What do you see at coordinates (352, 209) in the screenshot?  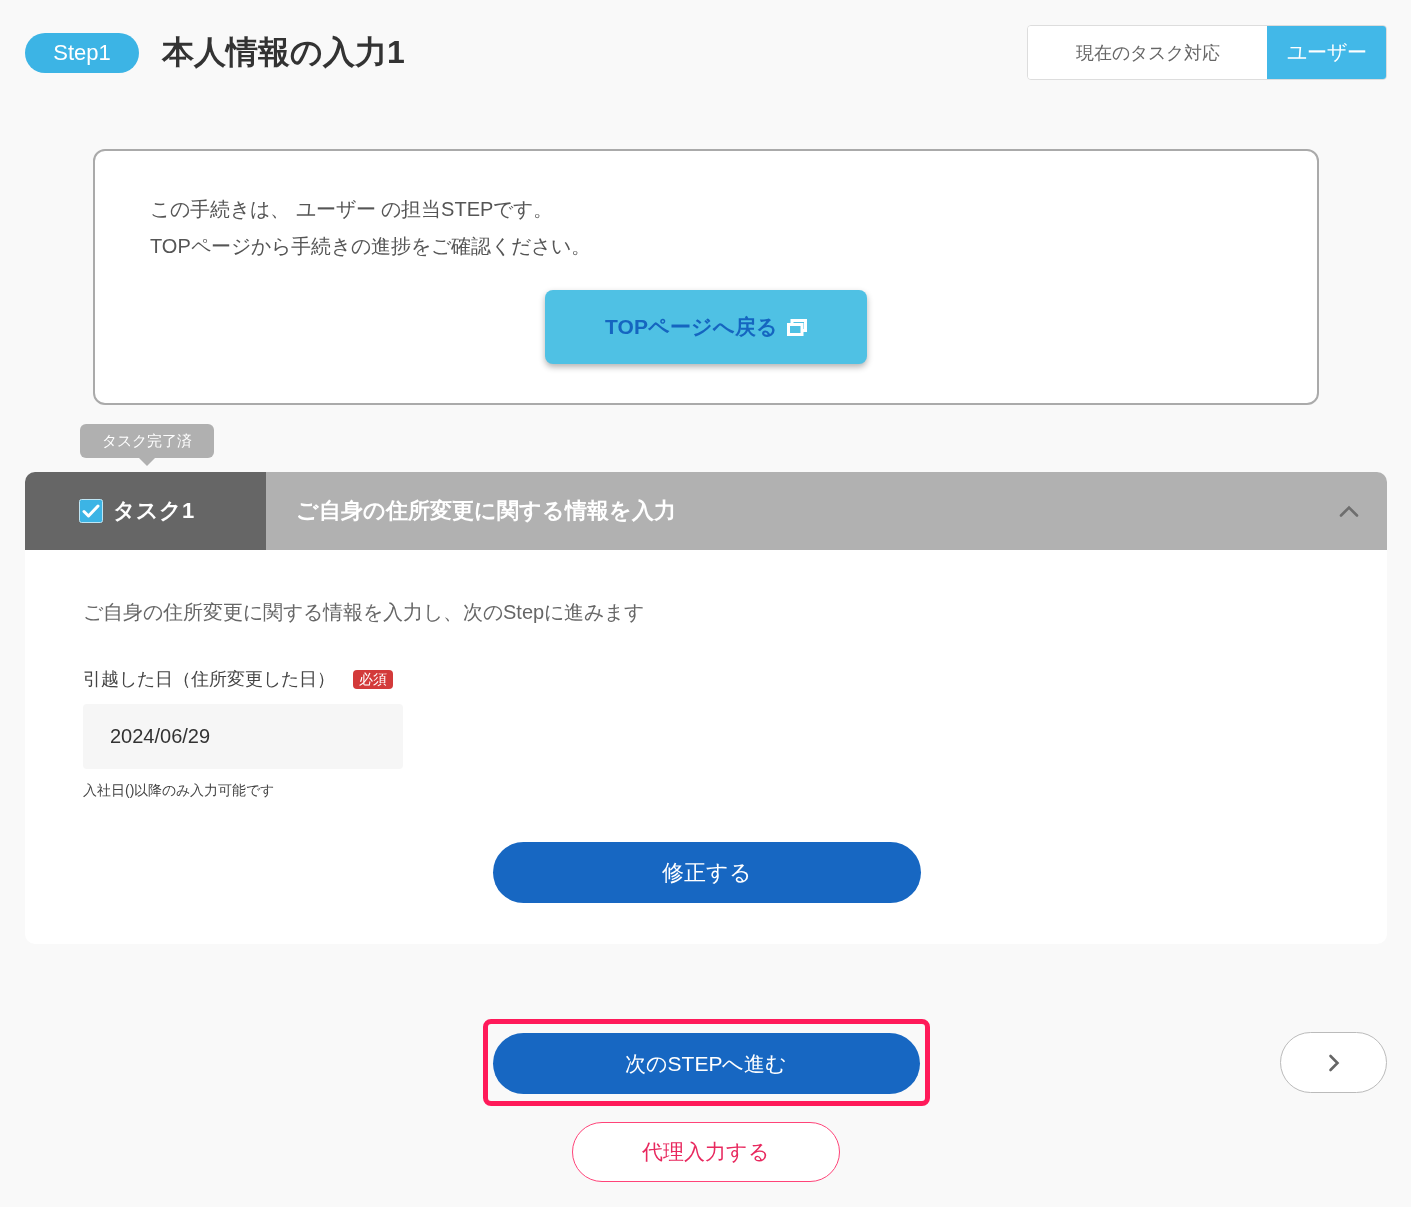 I see `notice-text: この手続きは、 ユーザー の担当STEPです。` at bounding box center [352, 209].